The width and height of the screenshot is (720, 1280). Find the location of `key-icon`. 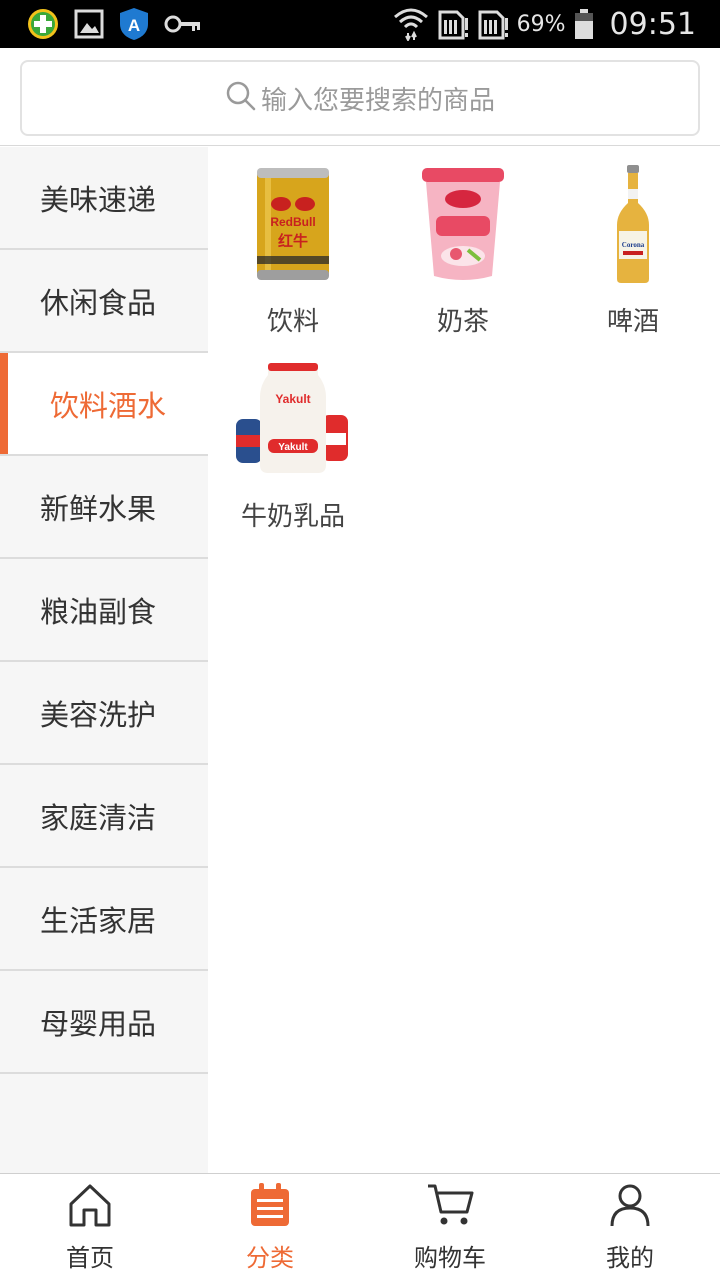

key-icon is located at coordinates (183, 24).